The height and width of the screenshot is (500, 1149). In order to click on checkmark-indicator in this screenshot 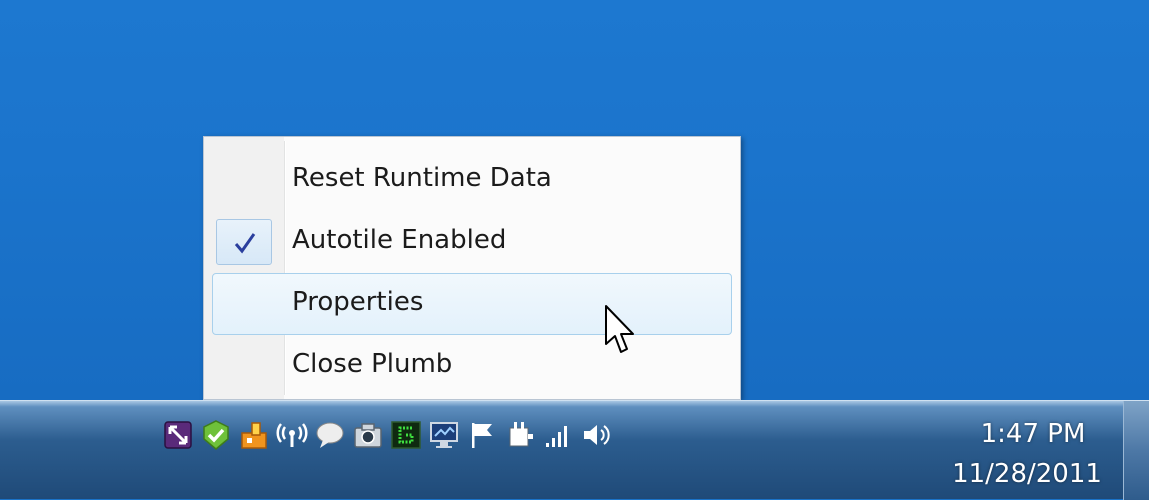, I will do `click(244, 242)`.